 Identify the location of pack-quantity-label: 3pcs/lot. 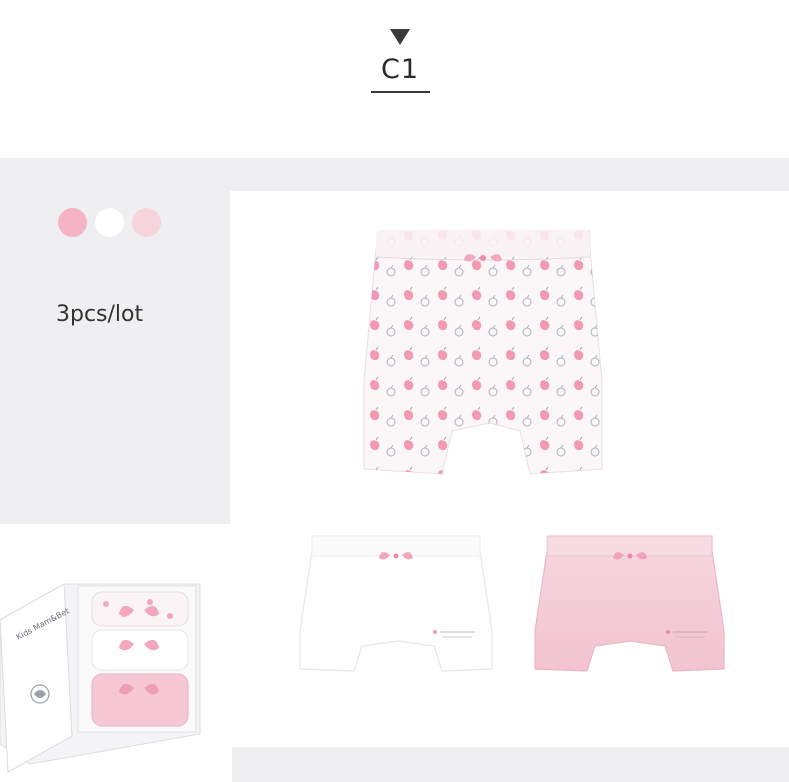
(100, 314).